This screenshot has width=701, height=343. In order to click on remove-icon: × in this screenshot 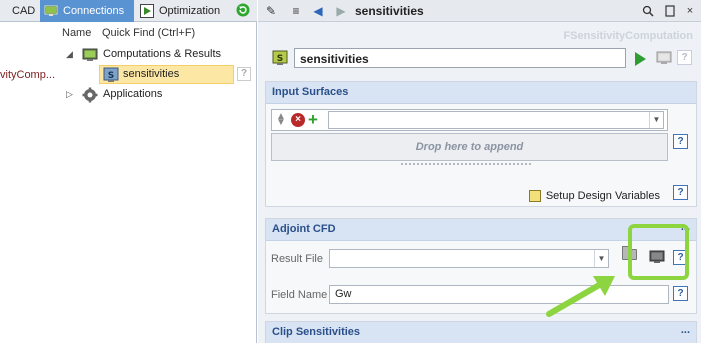, I will do `click(298, 120)`.